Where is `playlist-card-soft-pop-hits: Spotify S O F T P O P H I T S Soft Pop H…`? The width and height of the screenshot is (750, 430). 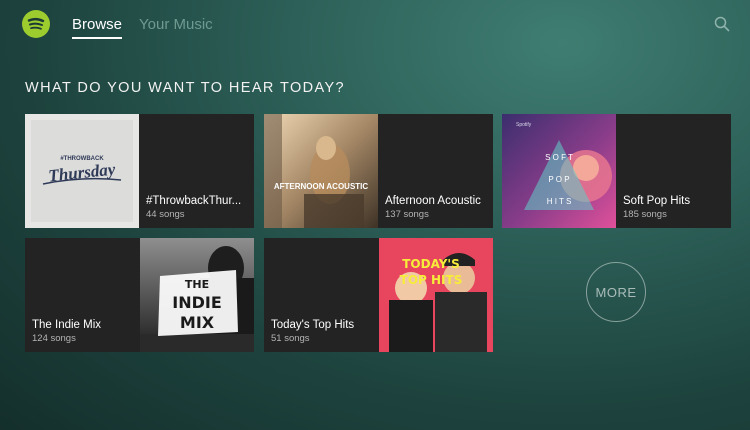 playlist-card-soft-pop-hits: Spotify S O F T P O P H I T S Soft Pop H… is located at coordinates (616, 171).